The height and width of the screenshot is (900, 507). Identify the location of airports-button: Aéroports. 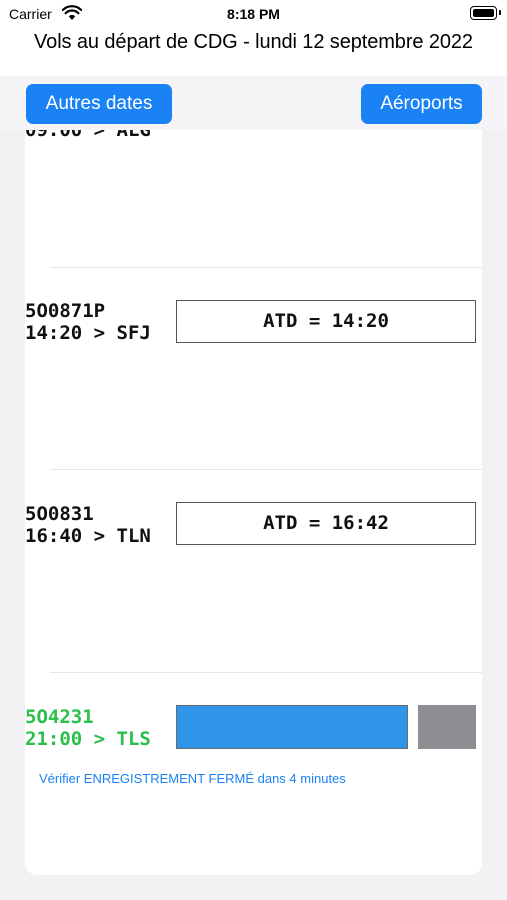
(421, 104).